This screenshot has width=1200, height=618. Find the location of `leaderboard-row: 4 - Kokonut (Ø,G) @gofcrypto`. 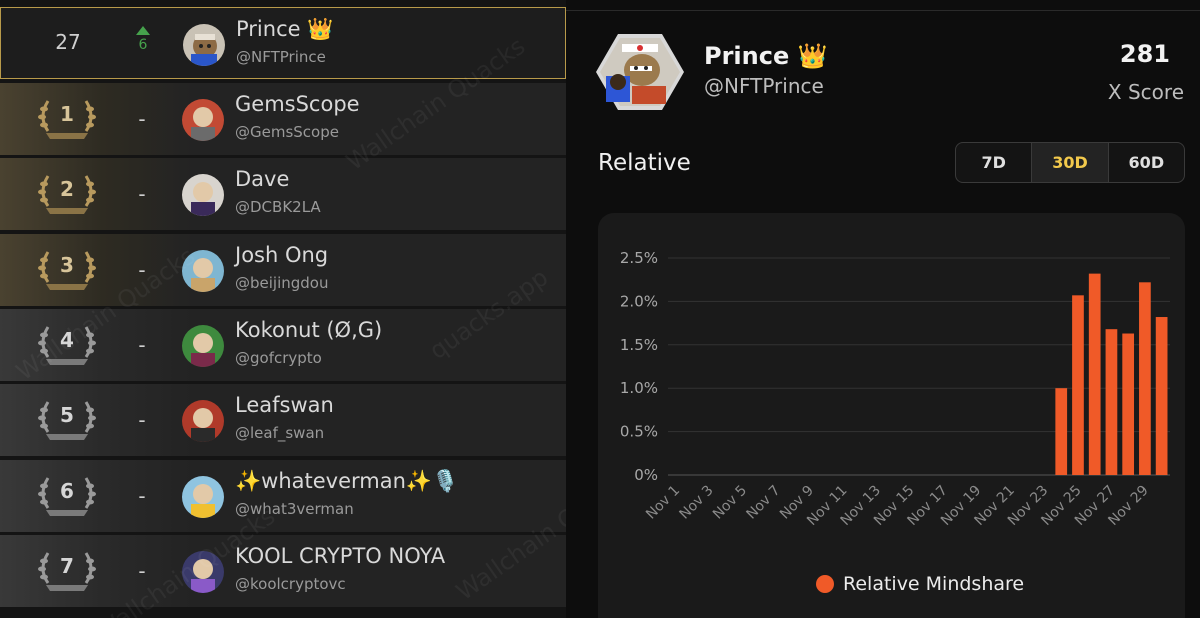

leaderboard-row: 4 - Kokonut (Ø,G) @gofcrypto is located at coordinates (283, 344).